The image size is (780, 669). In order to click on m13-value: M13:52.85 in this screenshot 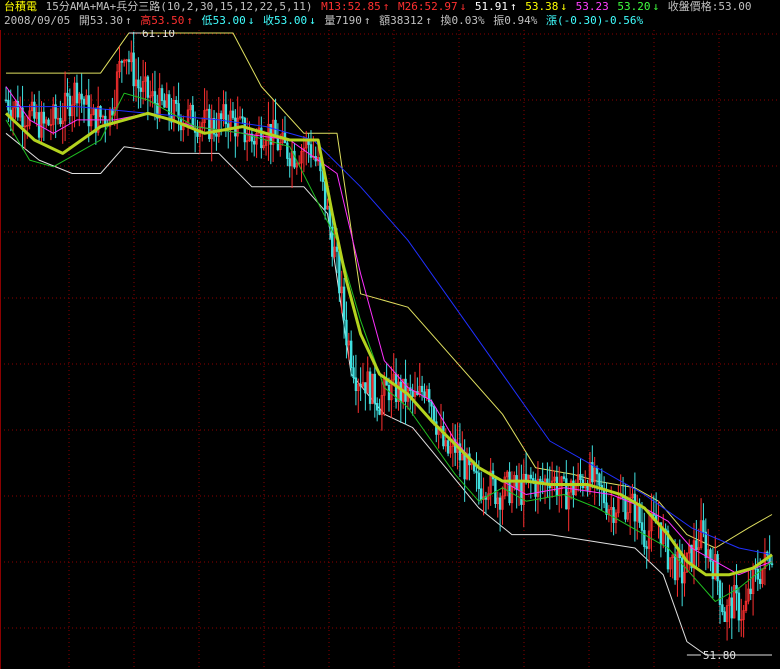, I will do `click(351, 6)`.